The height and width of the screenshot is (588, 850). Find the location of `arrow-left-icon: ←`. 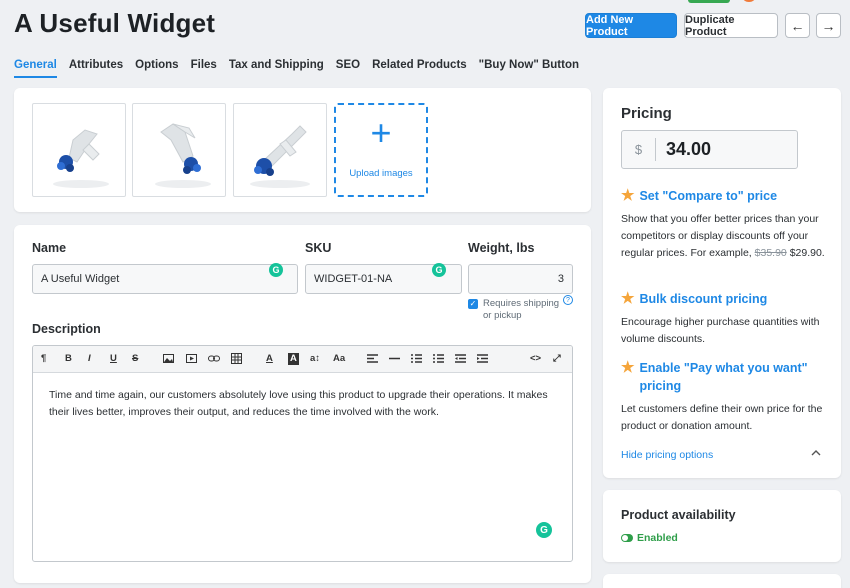

arrow-left-icon: ← is located at coordinates (797, 25).